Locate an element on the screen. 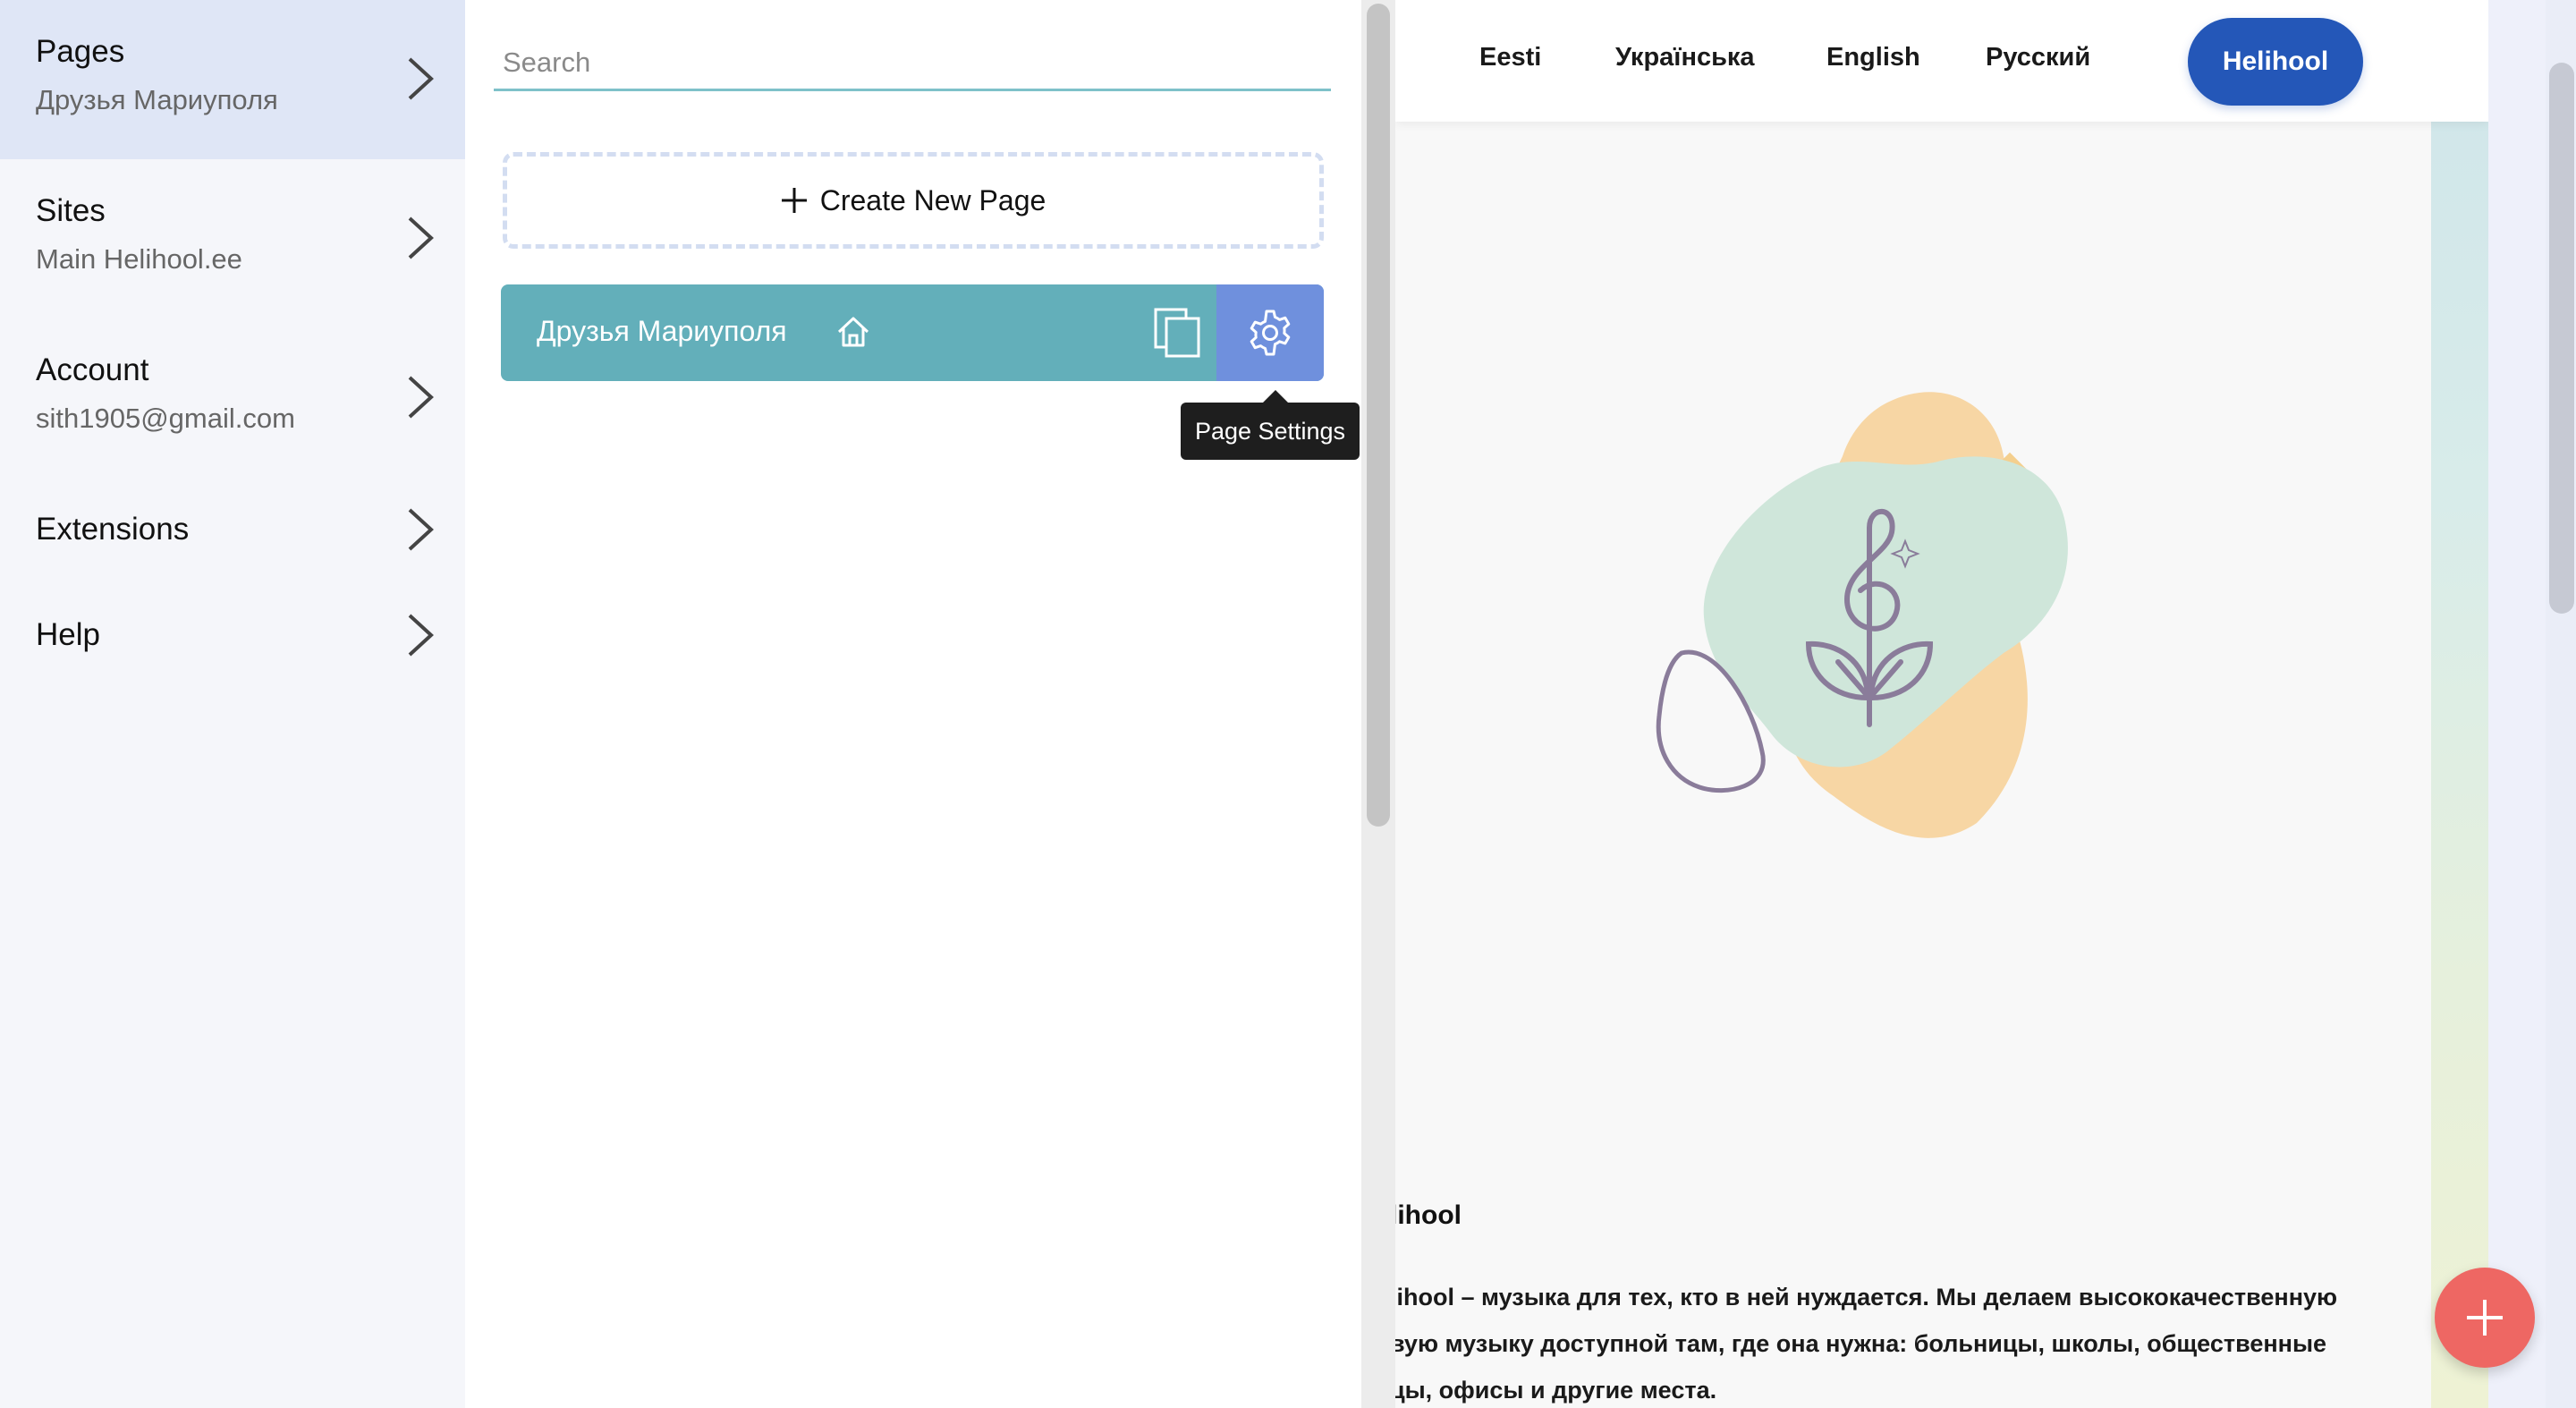 This screenshot has height=1408, width=2576. gear-icon is located at coordinates (1270, 333).